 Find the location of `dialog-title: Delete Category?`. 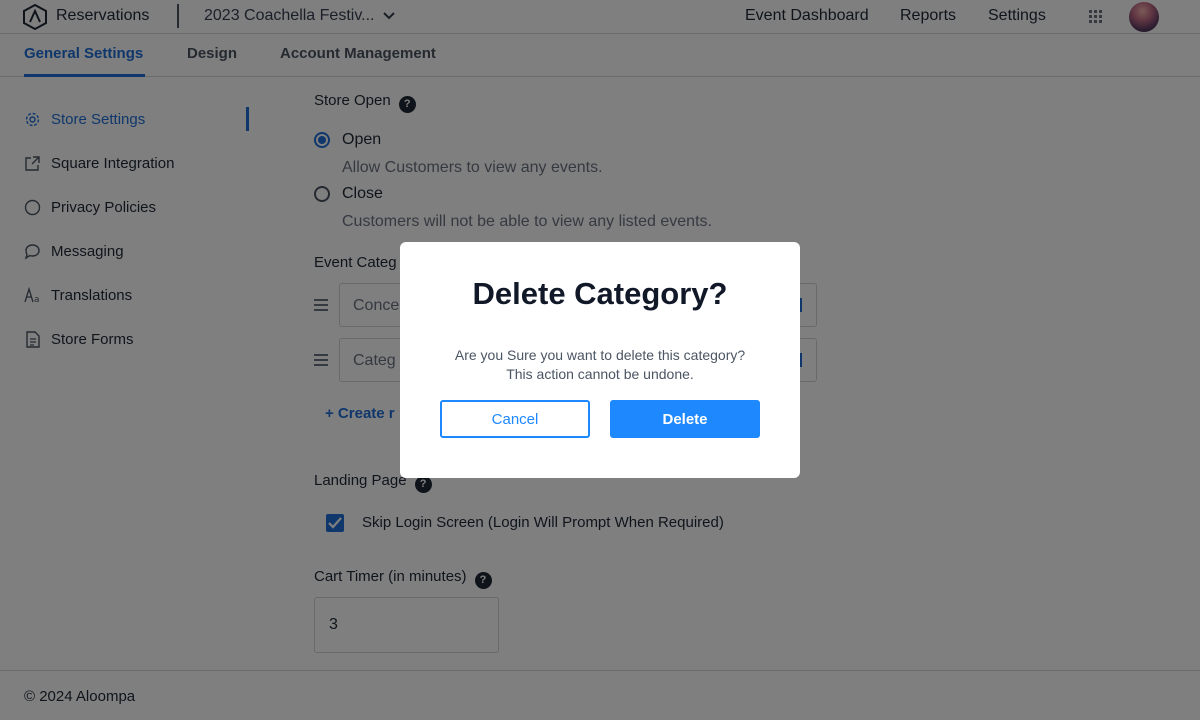

dialog-title: Delete Category? is located at coordinates (600, 293).